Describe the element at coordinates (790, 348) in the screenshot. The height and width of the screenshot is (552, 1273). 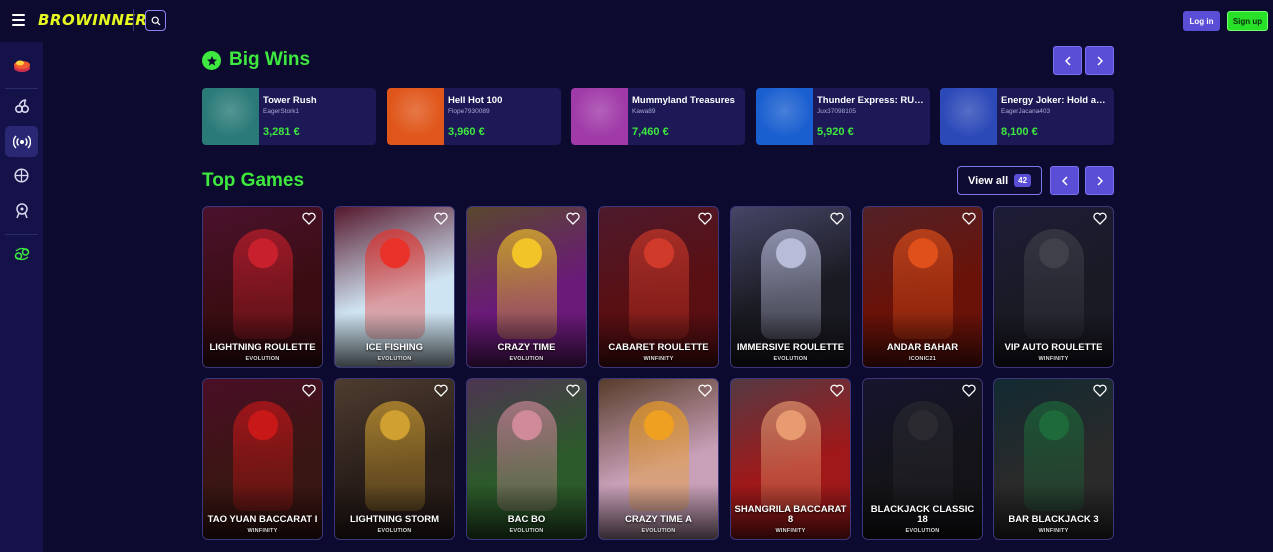
I see `game-title: IMMERSIVE ROULETTE` at that location.